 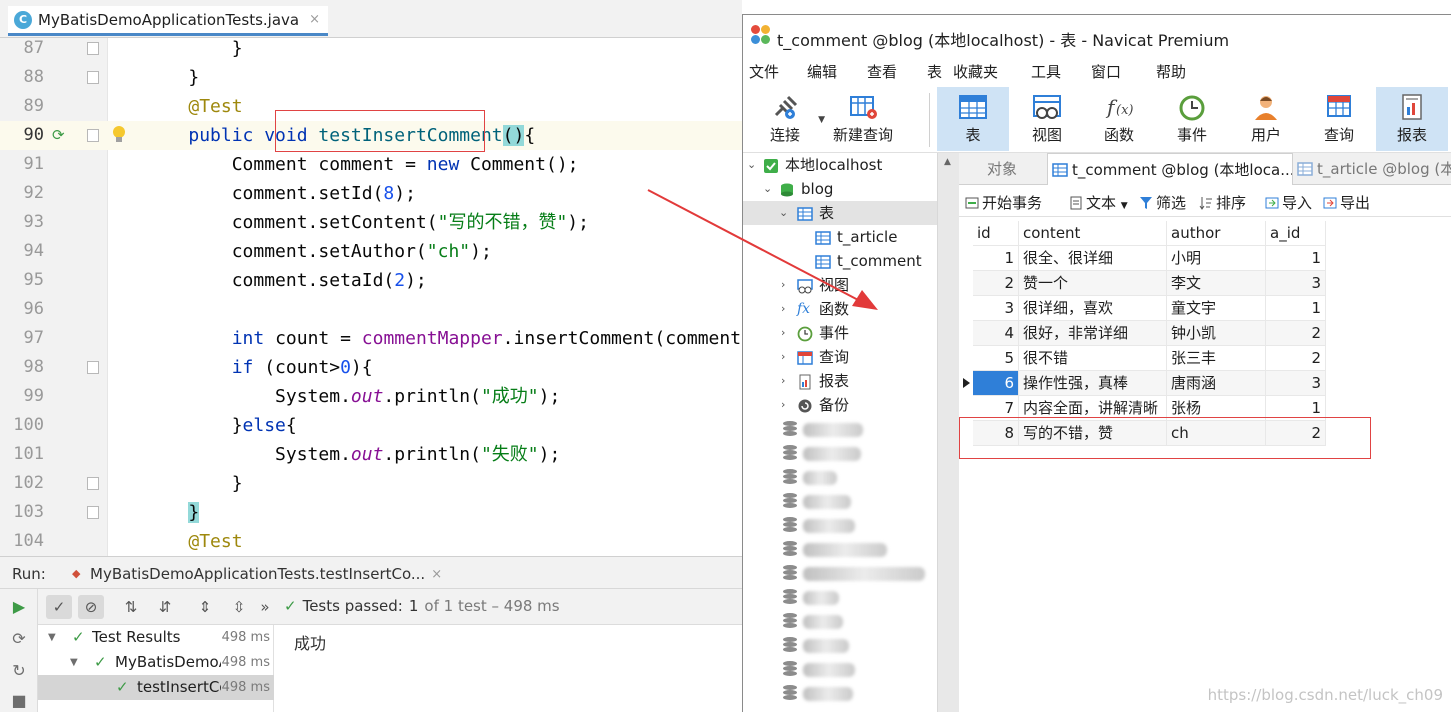 I want to click on column-header-a-id: a_id, so click(x=1296, y=233).